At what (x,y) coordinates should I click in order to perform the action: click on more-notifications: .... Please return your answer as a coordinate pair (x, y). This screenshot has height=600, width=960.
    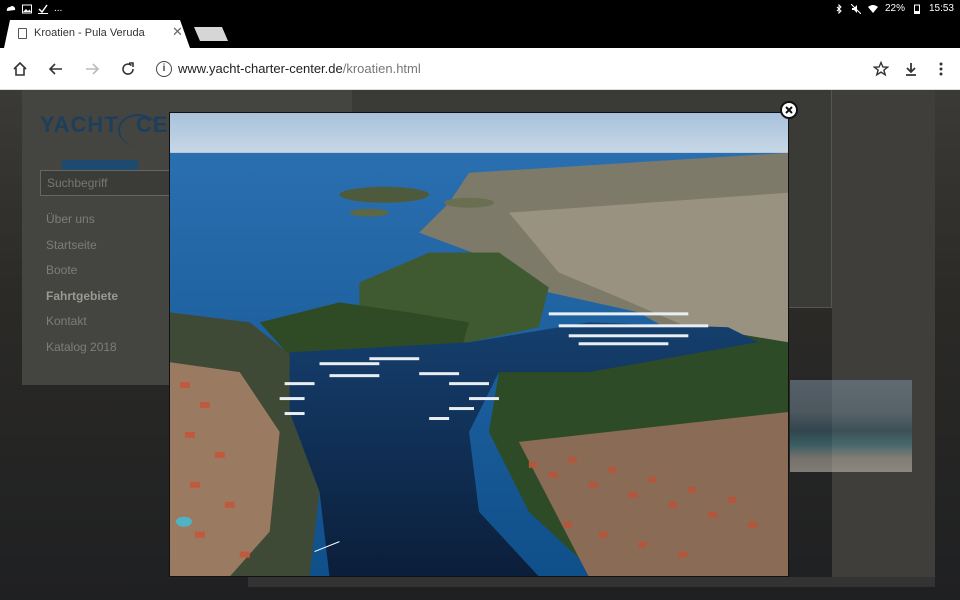
    Looking at the image, I should click on (58, 8).